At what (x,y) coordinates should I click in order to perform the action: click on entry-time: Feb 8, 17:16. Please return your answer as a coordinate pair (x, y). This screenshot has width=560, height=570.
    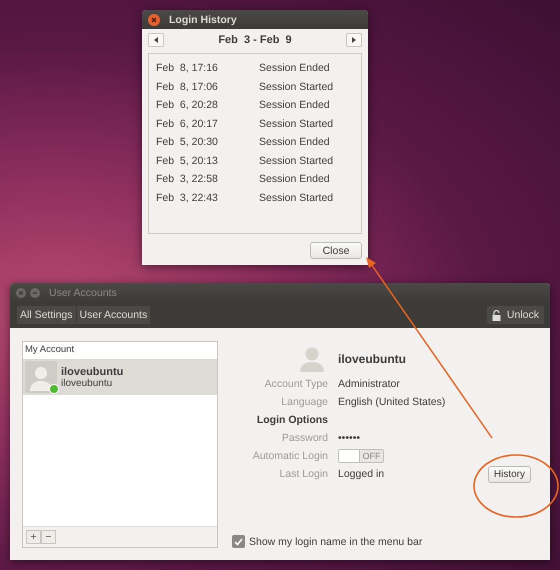
    Looking at the image, I should click on (187, 68).